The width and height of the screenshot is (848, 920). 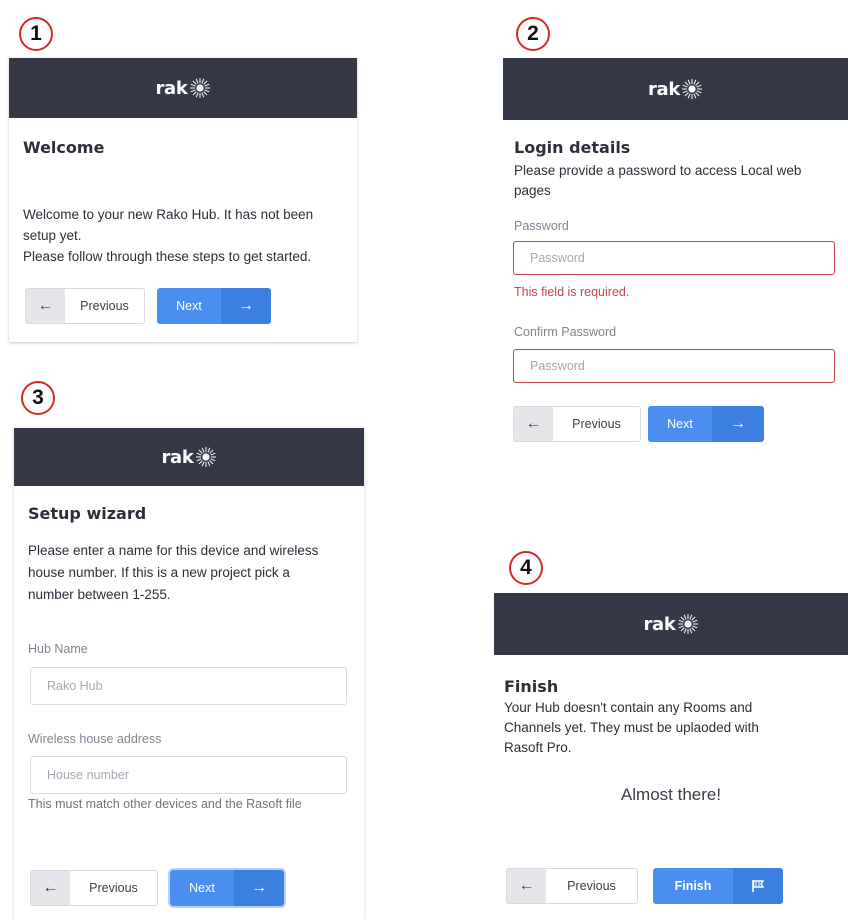 I want to click on flag-icon, so click(x=758, y=886).